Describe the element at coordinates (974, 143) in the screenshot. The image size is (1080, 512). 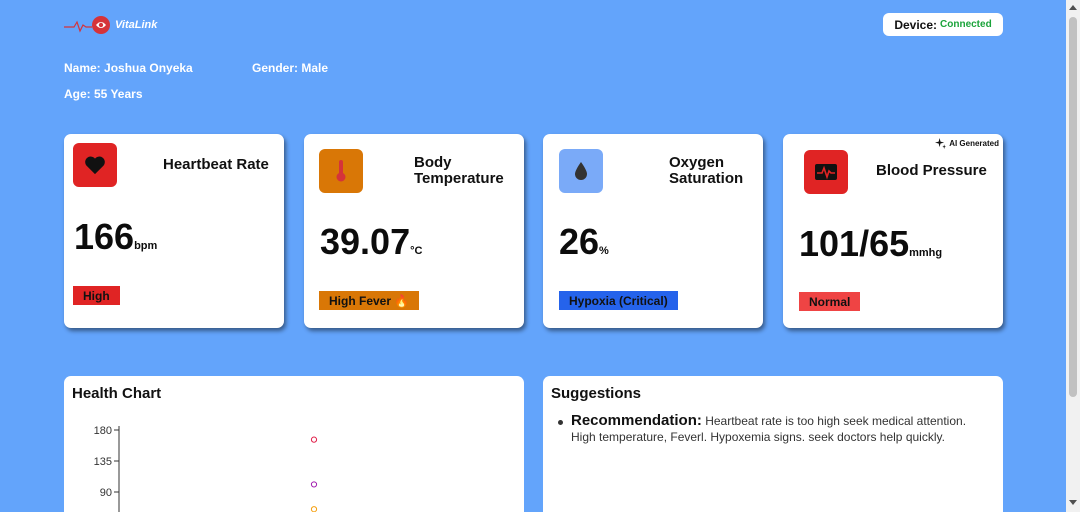
I see `ai-generated-label: AI Generated` at that location.